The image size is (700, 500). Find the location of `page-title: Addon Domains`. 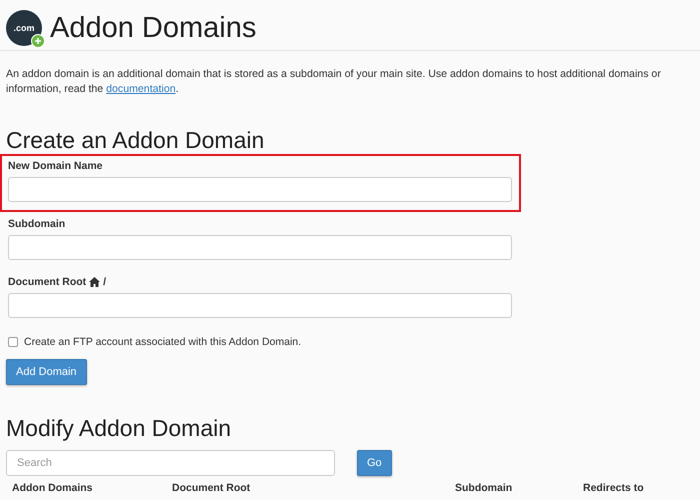

page-title: Addon Domains is located at coordinates (153, 28).